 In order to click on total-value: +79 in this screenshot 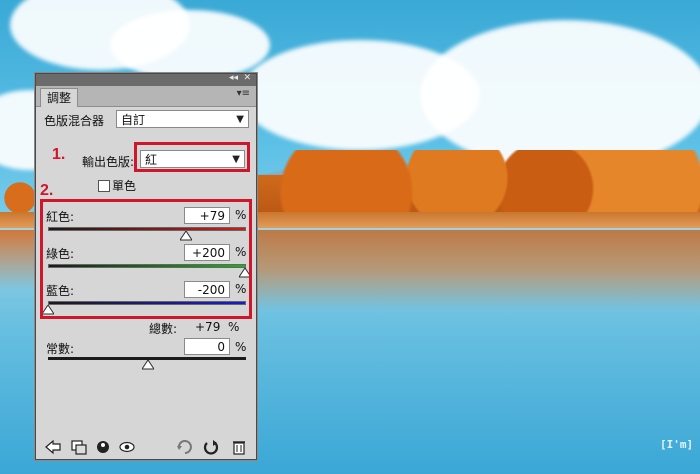, I will do `click(208, 327)`.